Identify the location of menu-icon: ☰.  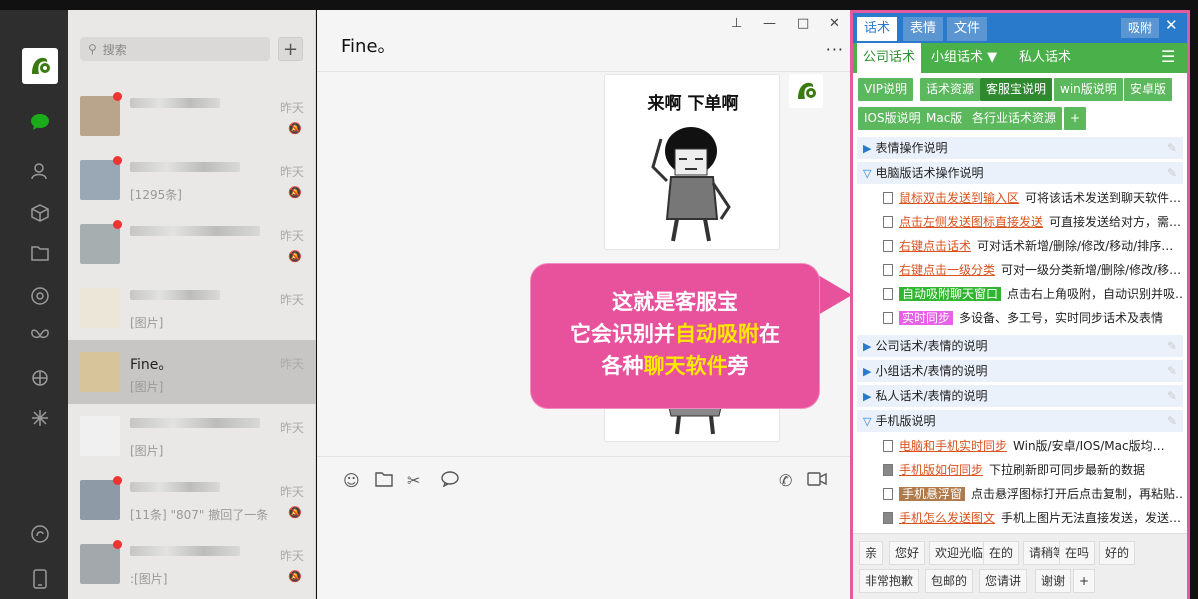
(1168, 56).